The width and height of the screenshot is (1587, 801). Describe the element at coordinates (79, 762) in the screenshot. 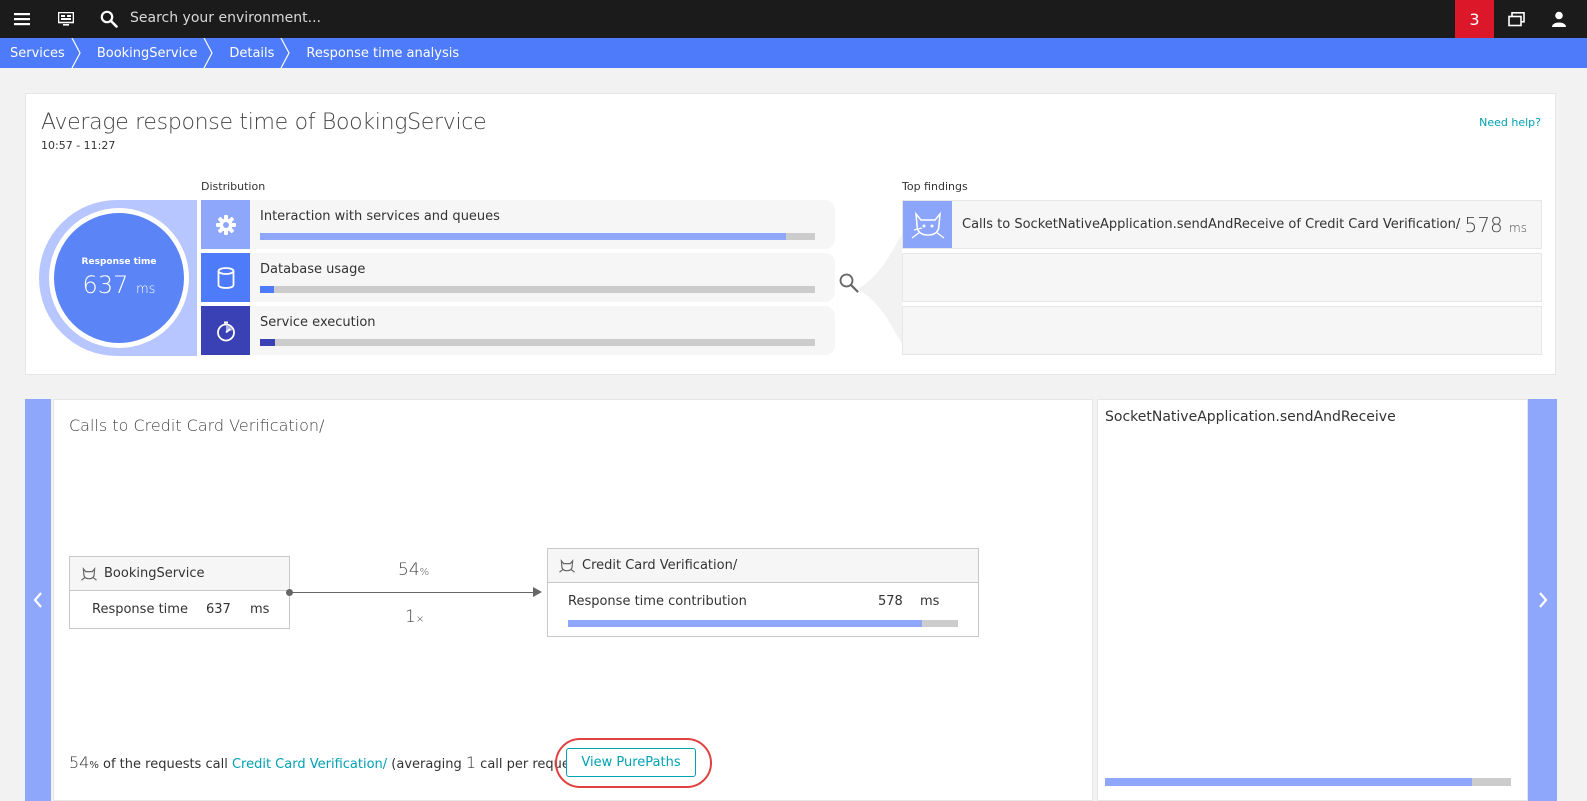

I see `summary-percent: 54` at that location.